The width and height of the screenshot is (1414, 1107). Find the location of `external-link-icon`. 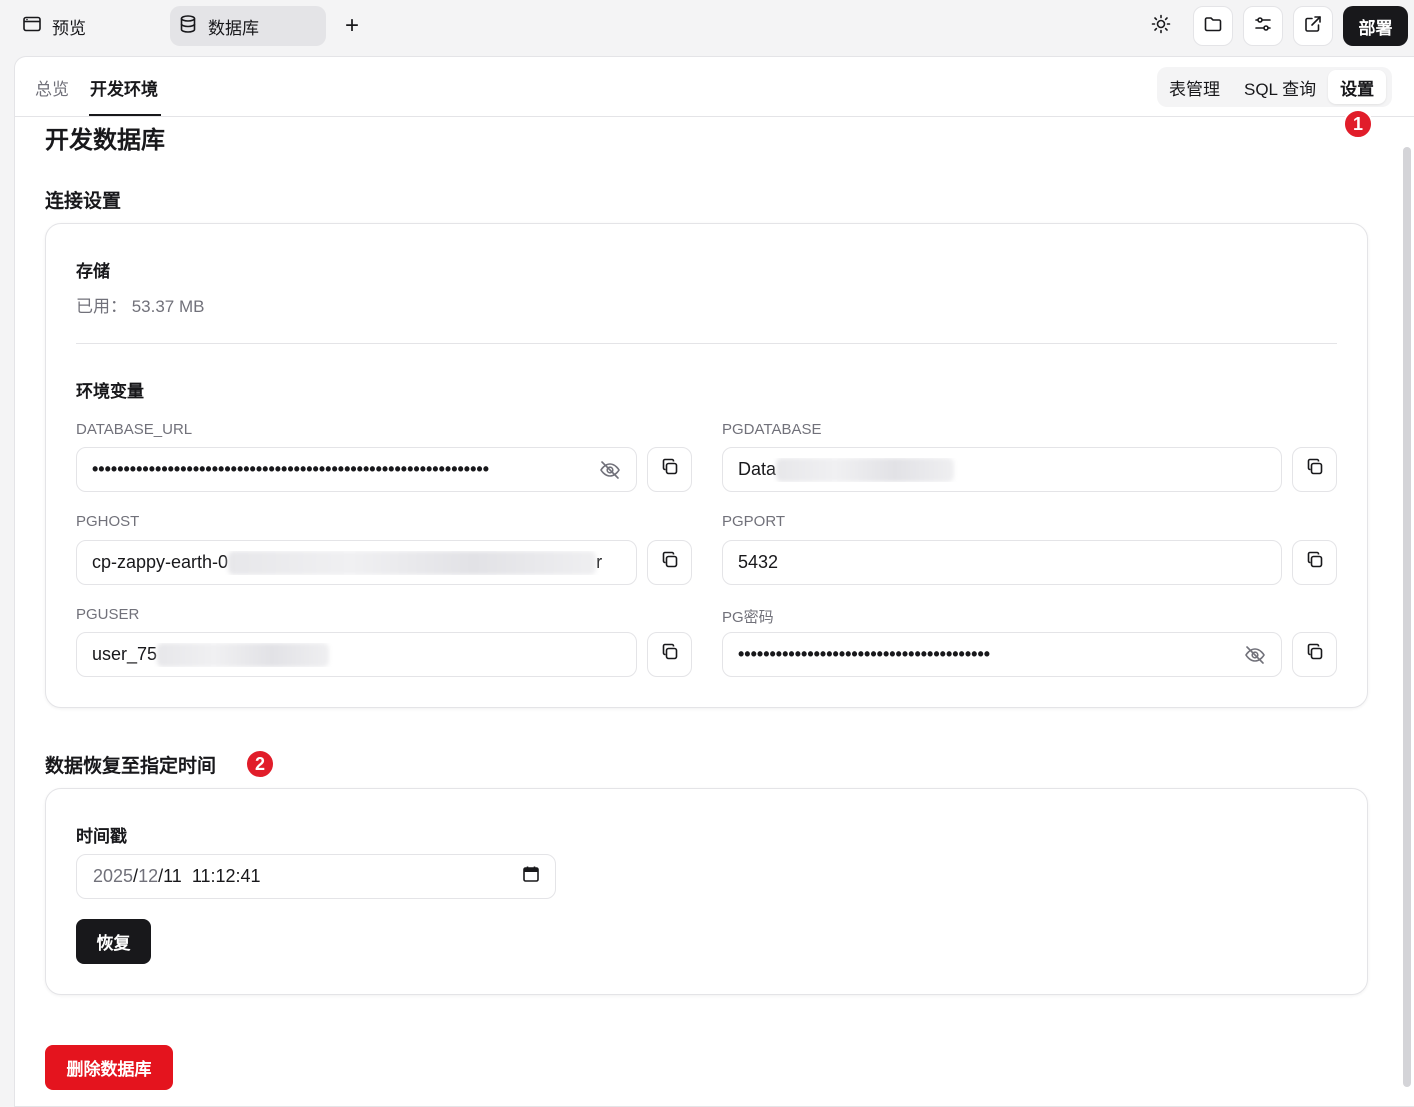

external-link-icon is located at coordinates (1313, 26).